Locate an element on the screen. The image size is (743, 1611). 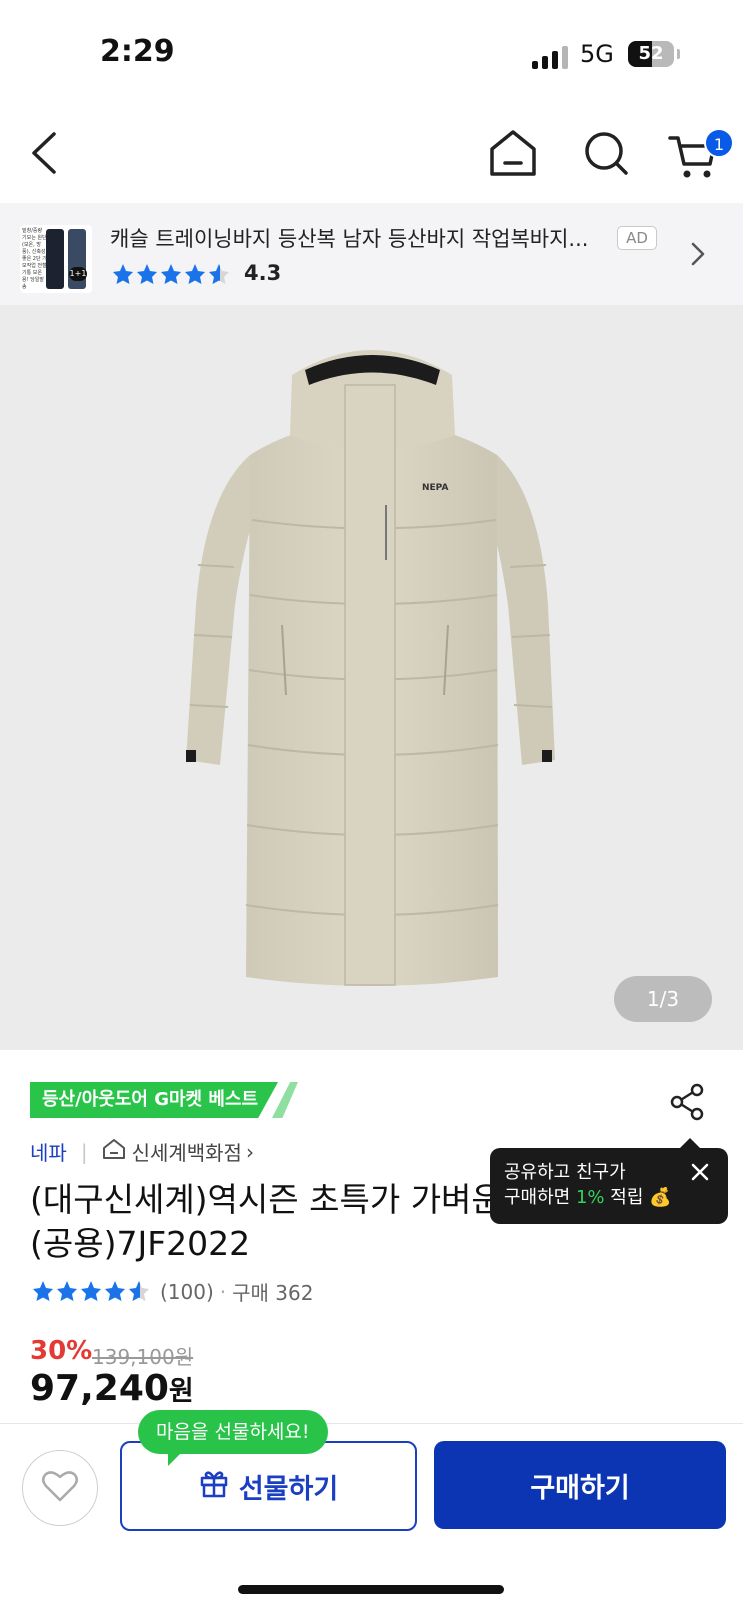
gift-prompt-bubble: 마음을 선물하세요! is located at coordinates (233, 1438).